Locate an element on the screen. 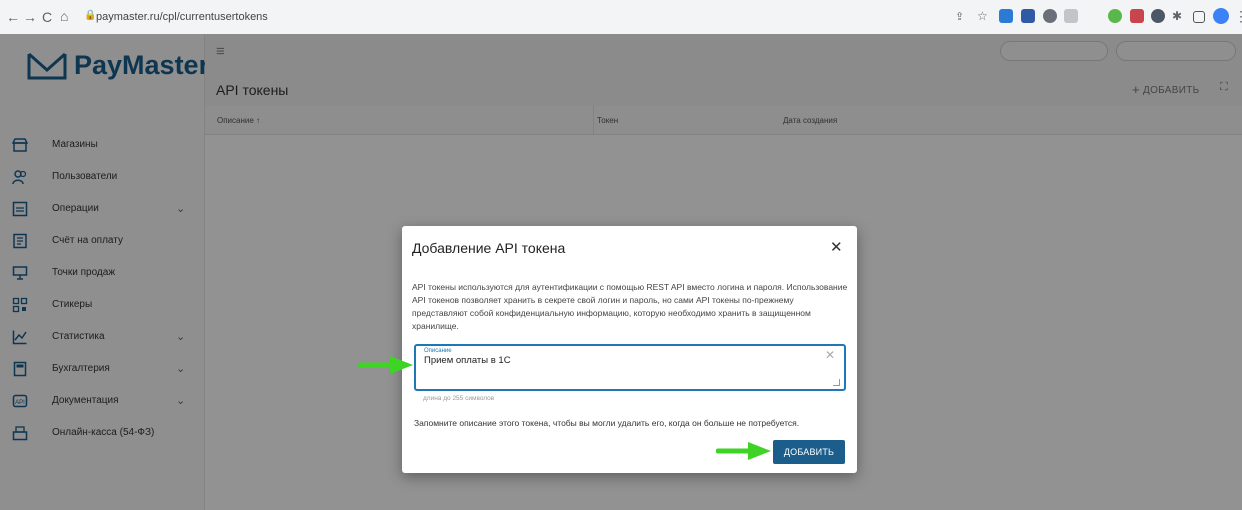 The image size is (1242, 510). field-label: Описание is located at coordinates (438, 351).